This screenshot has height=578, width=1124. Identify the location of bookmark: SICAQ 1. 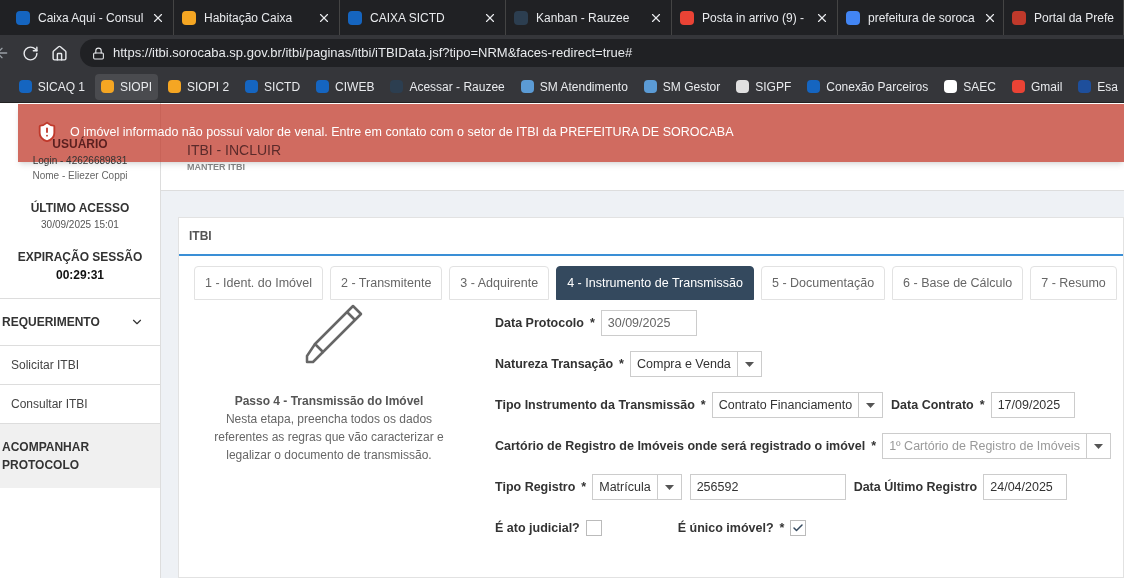
(51, 86).